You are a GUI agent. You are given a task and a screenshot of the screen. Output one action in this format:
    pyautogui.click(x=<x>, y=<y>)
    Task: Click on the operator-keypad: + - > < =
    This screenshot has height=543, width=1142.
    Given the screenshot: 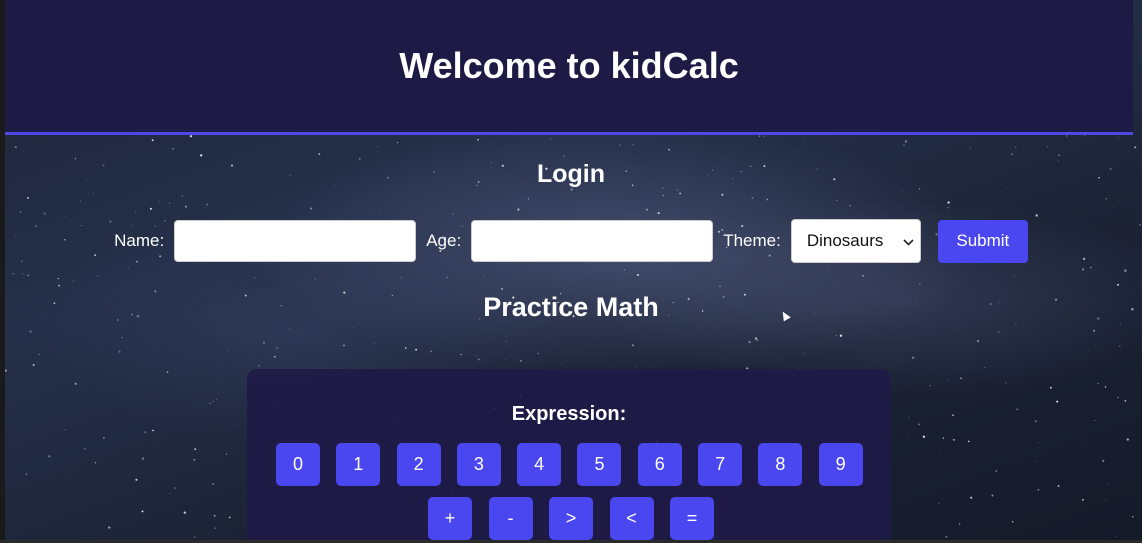 What is the action you would take?
    pyautogui.click(x=579, y=518)
    